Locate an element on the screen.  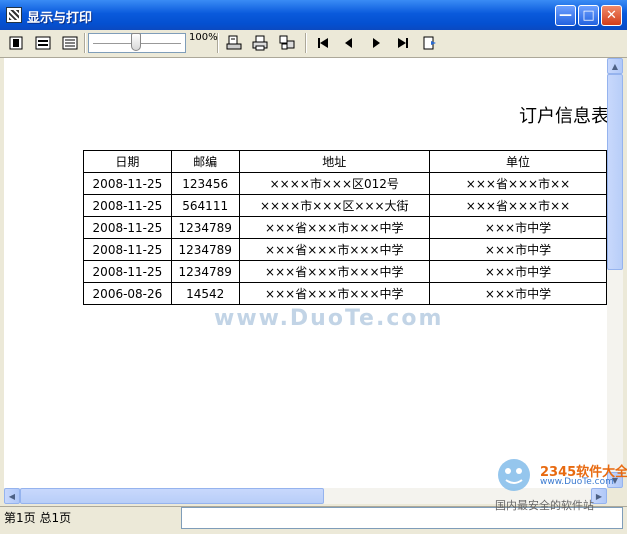
minimize-button: — is located at coordinates (565, 15).